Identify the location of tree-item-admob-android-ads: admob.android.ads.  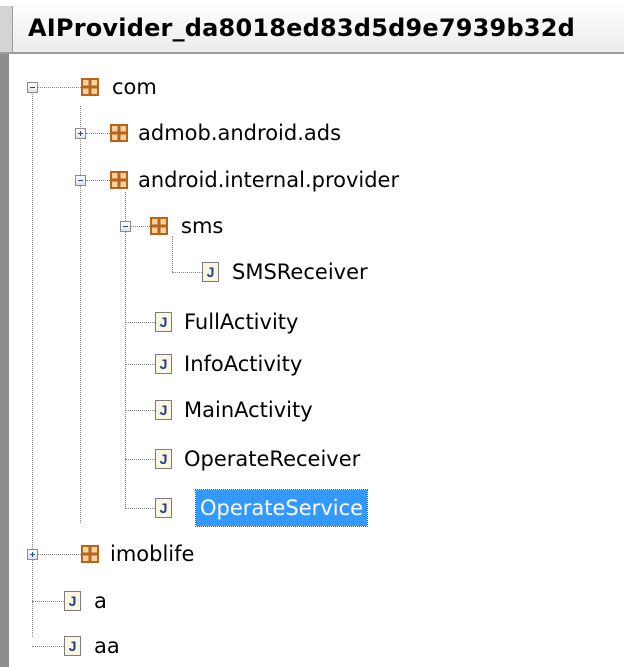
(239, 133).